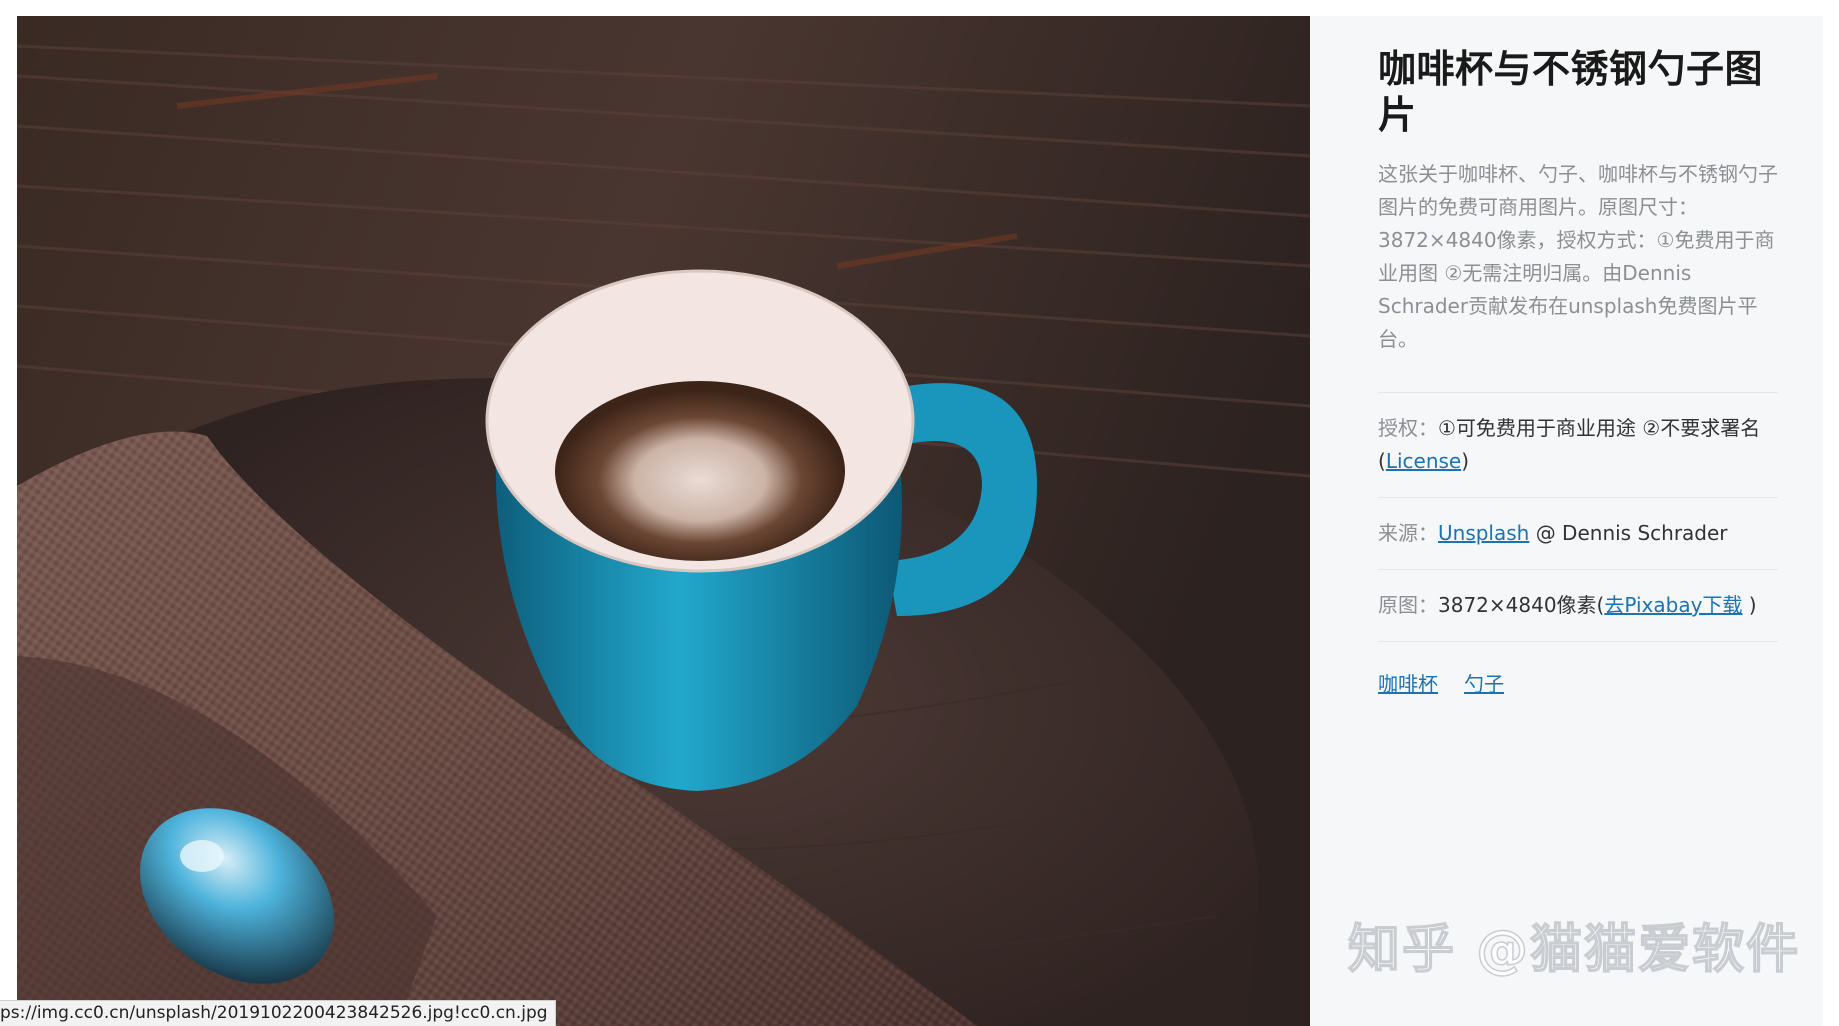 This screenshot has width=1839, height=1026. Describe the element at coordinates (1673, 605) in the screenshot. I see `pixabay-download-link: 去Pixabay下载` at that location.